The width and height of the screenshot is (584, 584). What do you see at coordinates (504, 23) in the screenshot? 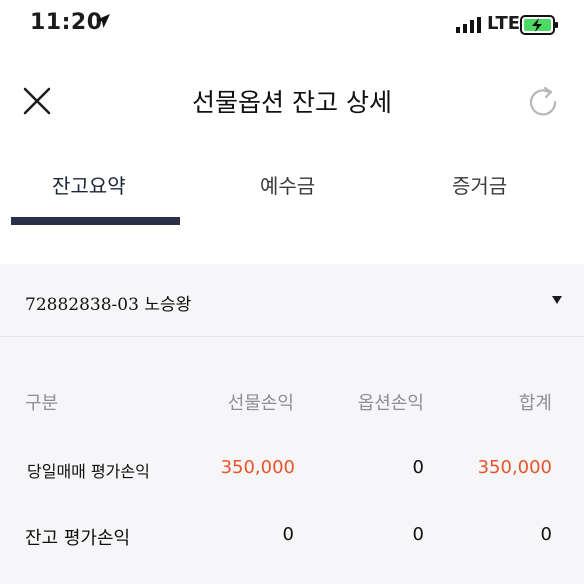
I see `network-type: LTE` at bounding box center [504, 23].